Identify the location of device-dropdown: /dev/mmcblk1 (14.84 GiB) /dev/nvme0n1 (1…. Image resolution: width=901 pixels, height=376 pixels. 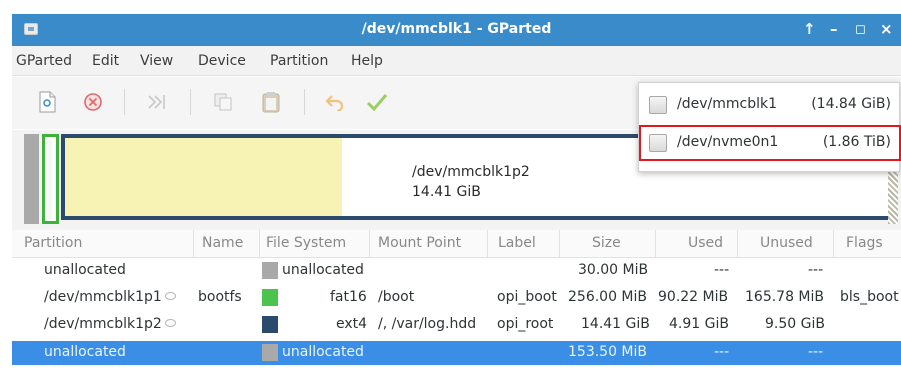
(769, 127).